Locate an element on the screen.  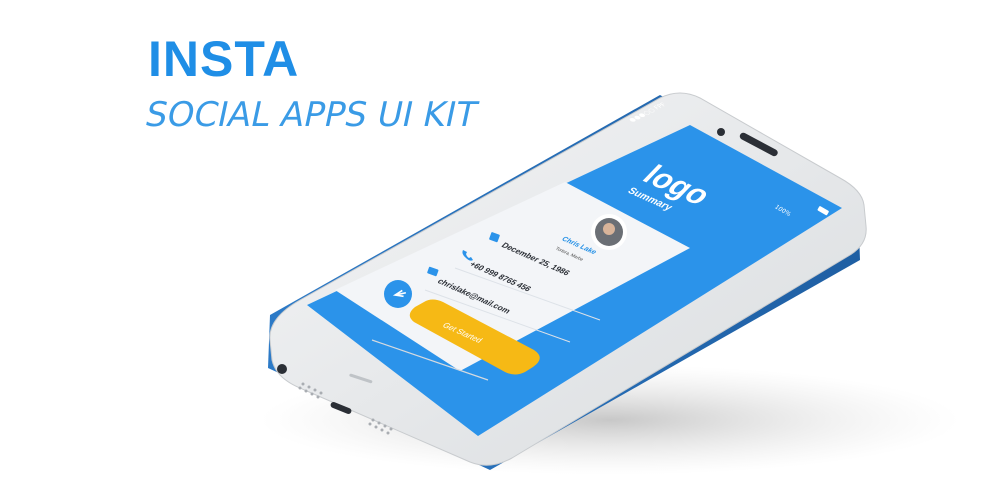
front-camera is located at coordinates (721, 132).